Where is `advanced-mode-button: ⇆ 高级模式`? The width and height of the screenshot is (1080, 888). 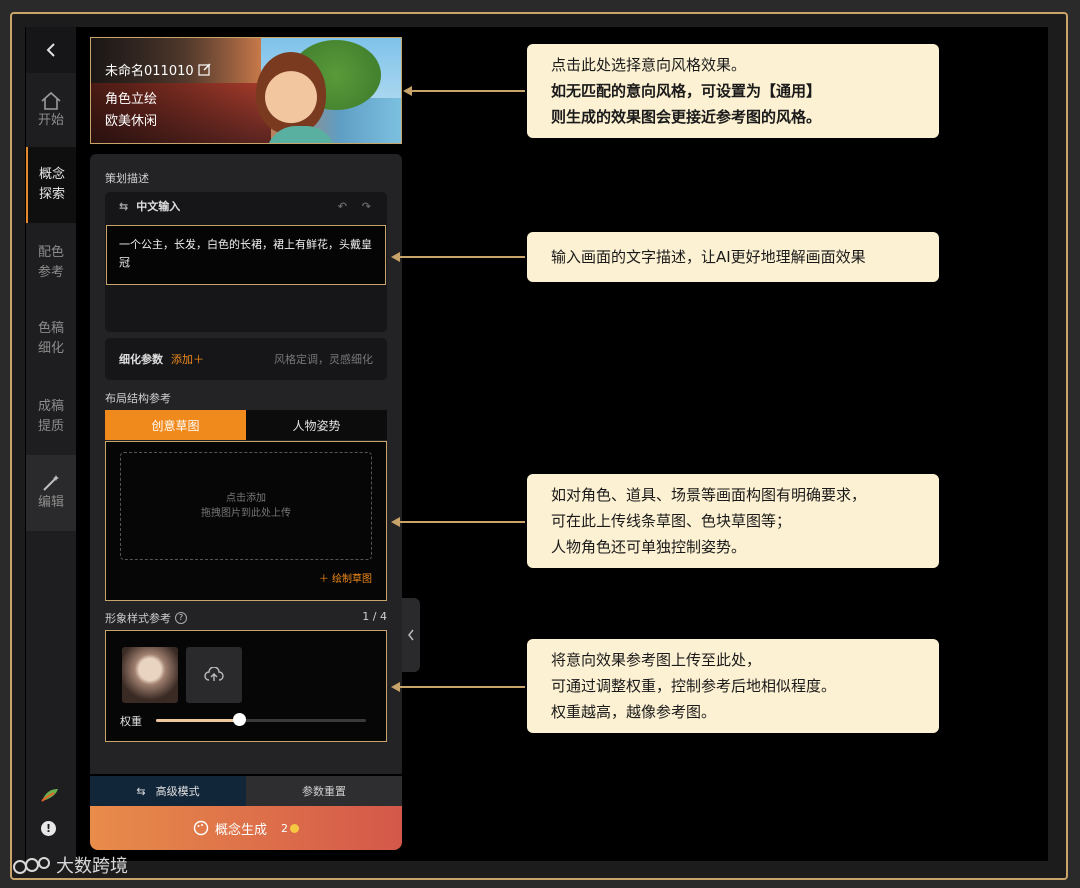 advanced-mode-button: ⇆ 高级模式 is located at coordinates (168, 791).